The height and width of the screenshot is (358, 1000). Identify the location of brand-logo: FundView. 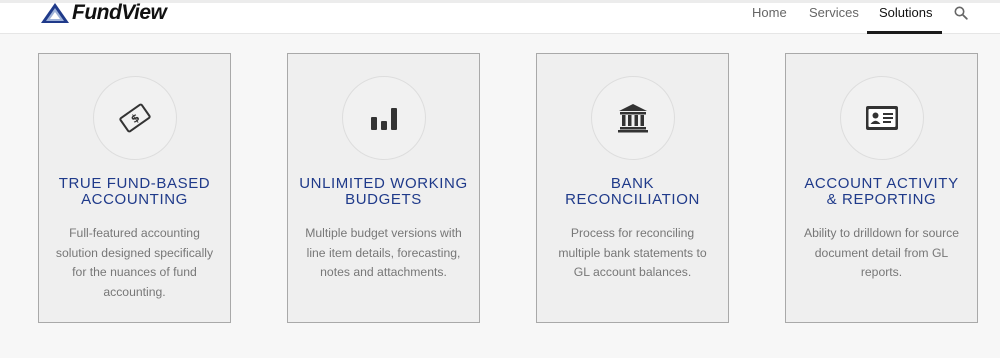
(103, 13).